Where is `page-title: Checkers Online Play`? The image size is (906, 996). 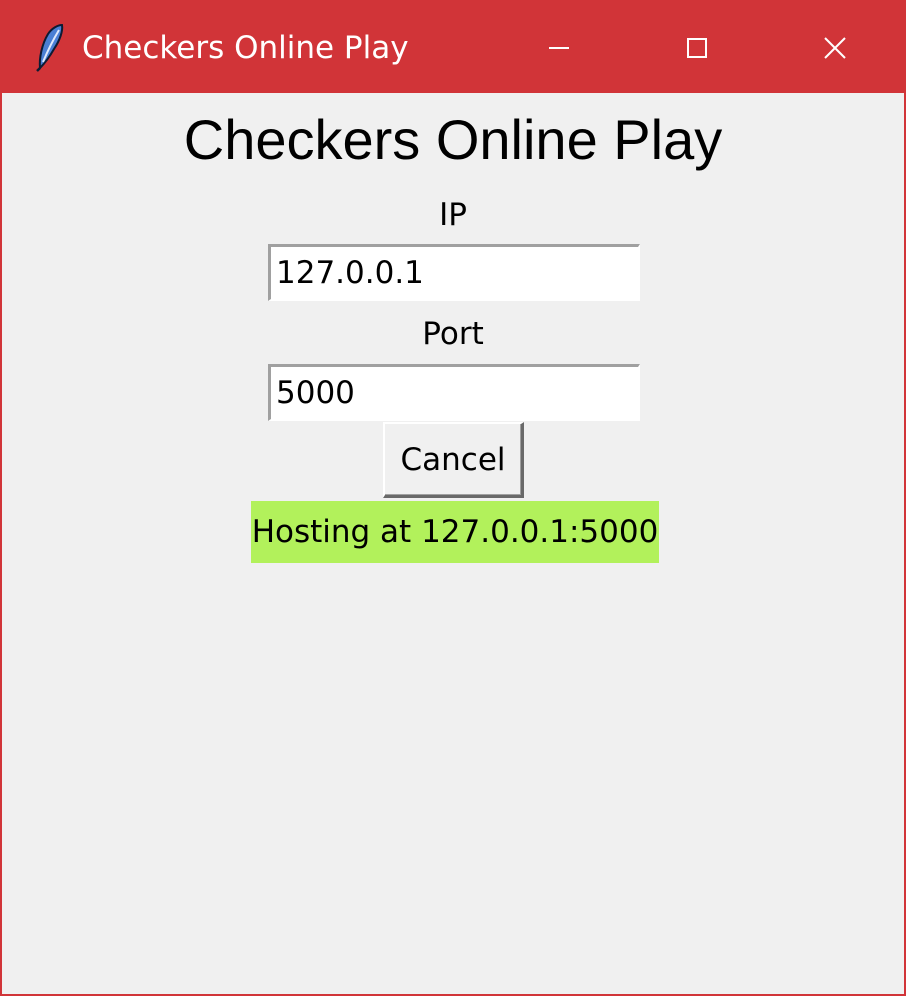 page-title: Checkers Online Play is located at coordinates (453, 139).